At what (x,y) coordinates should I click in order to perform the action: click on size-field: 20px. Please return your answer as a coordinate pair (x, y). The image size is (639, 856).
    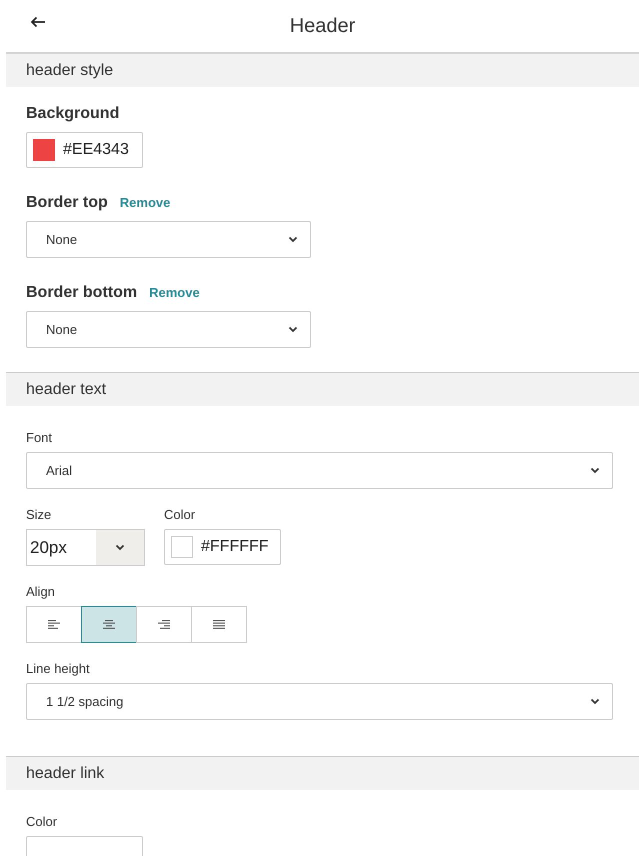
    Looking at the image, I should click on (85, 547).